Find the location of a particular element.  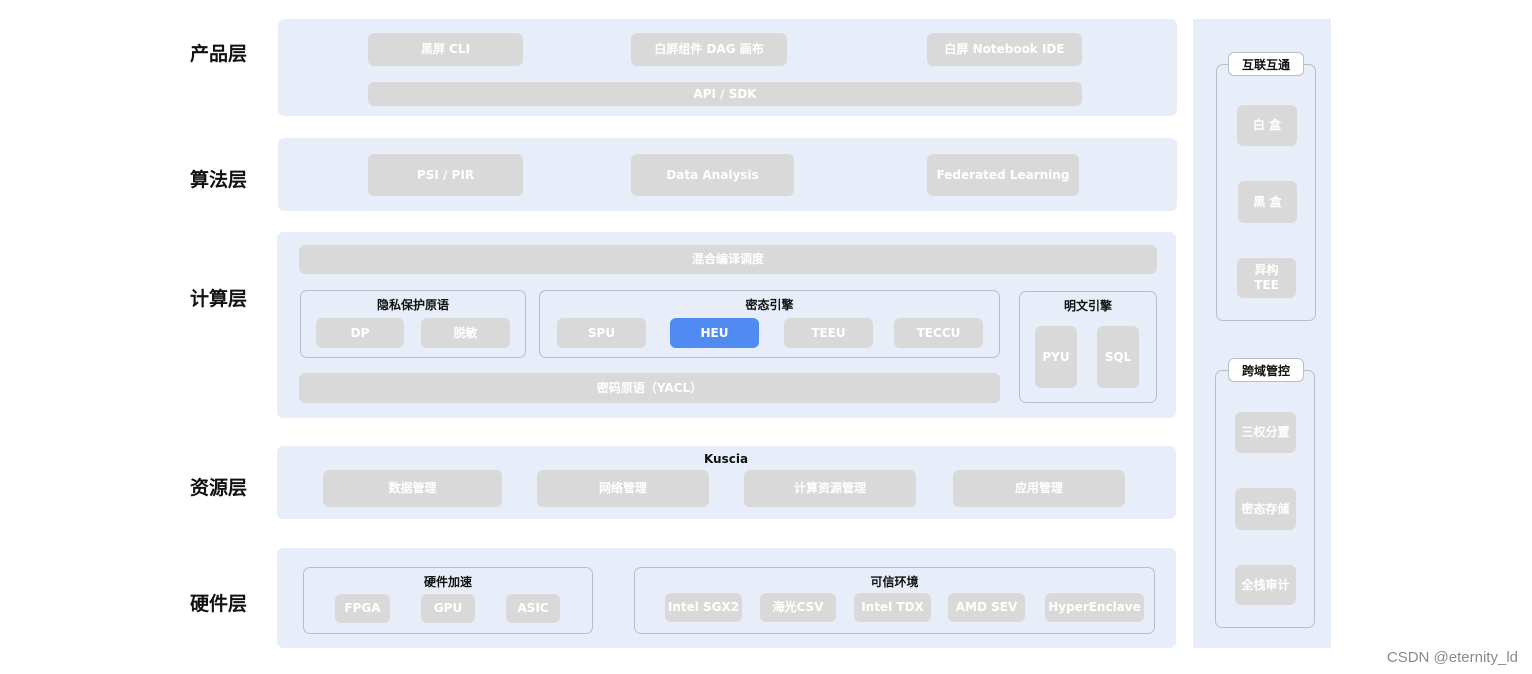

layer-label-hardware: 硬件层 is located at coordinates (219, 604).